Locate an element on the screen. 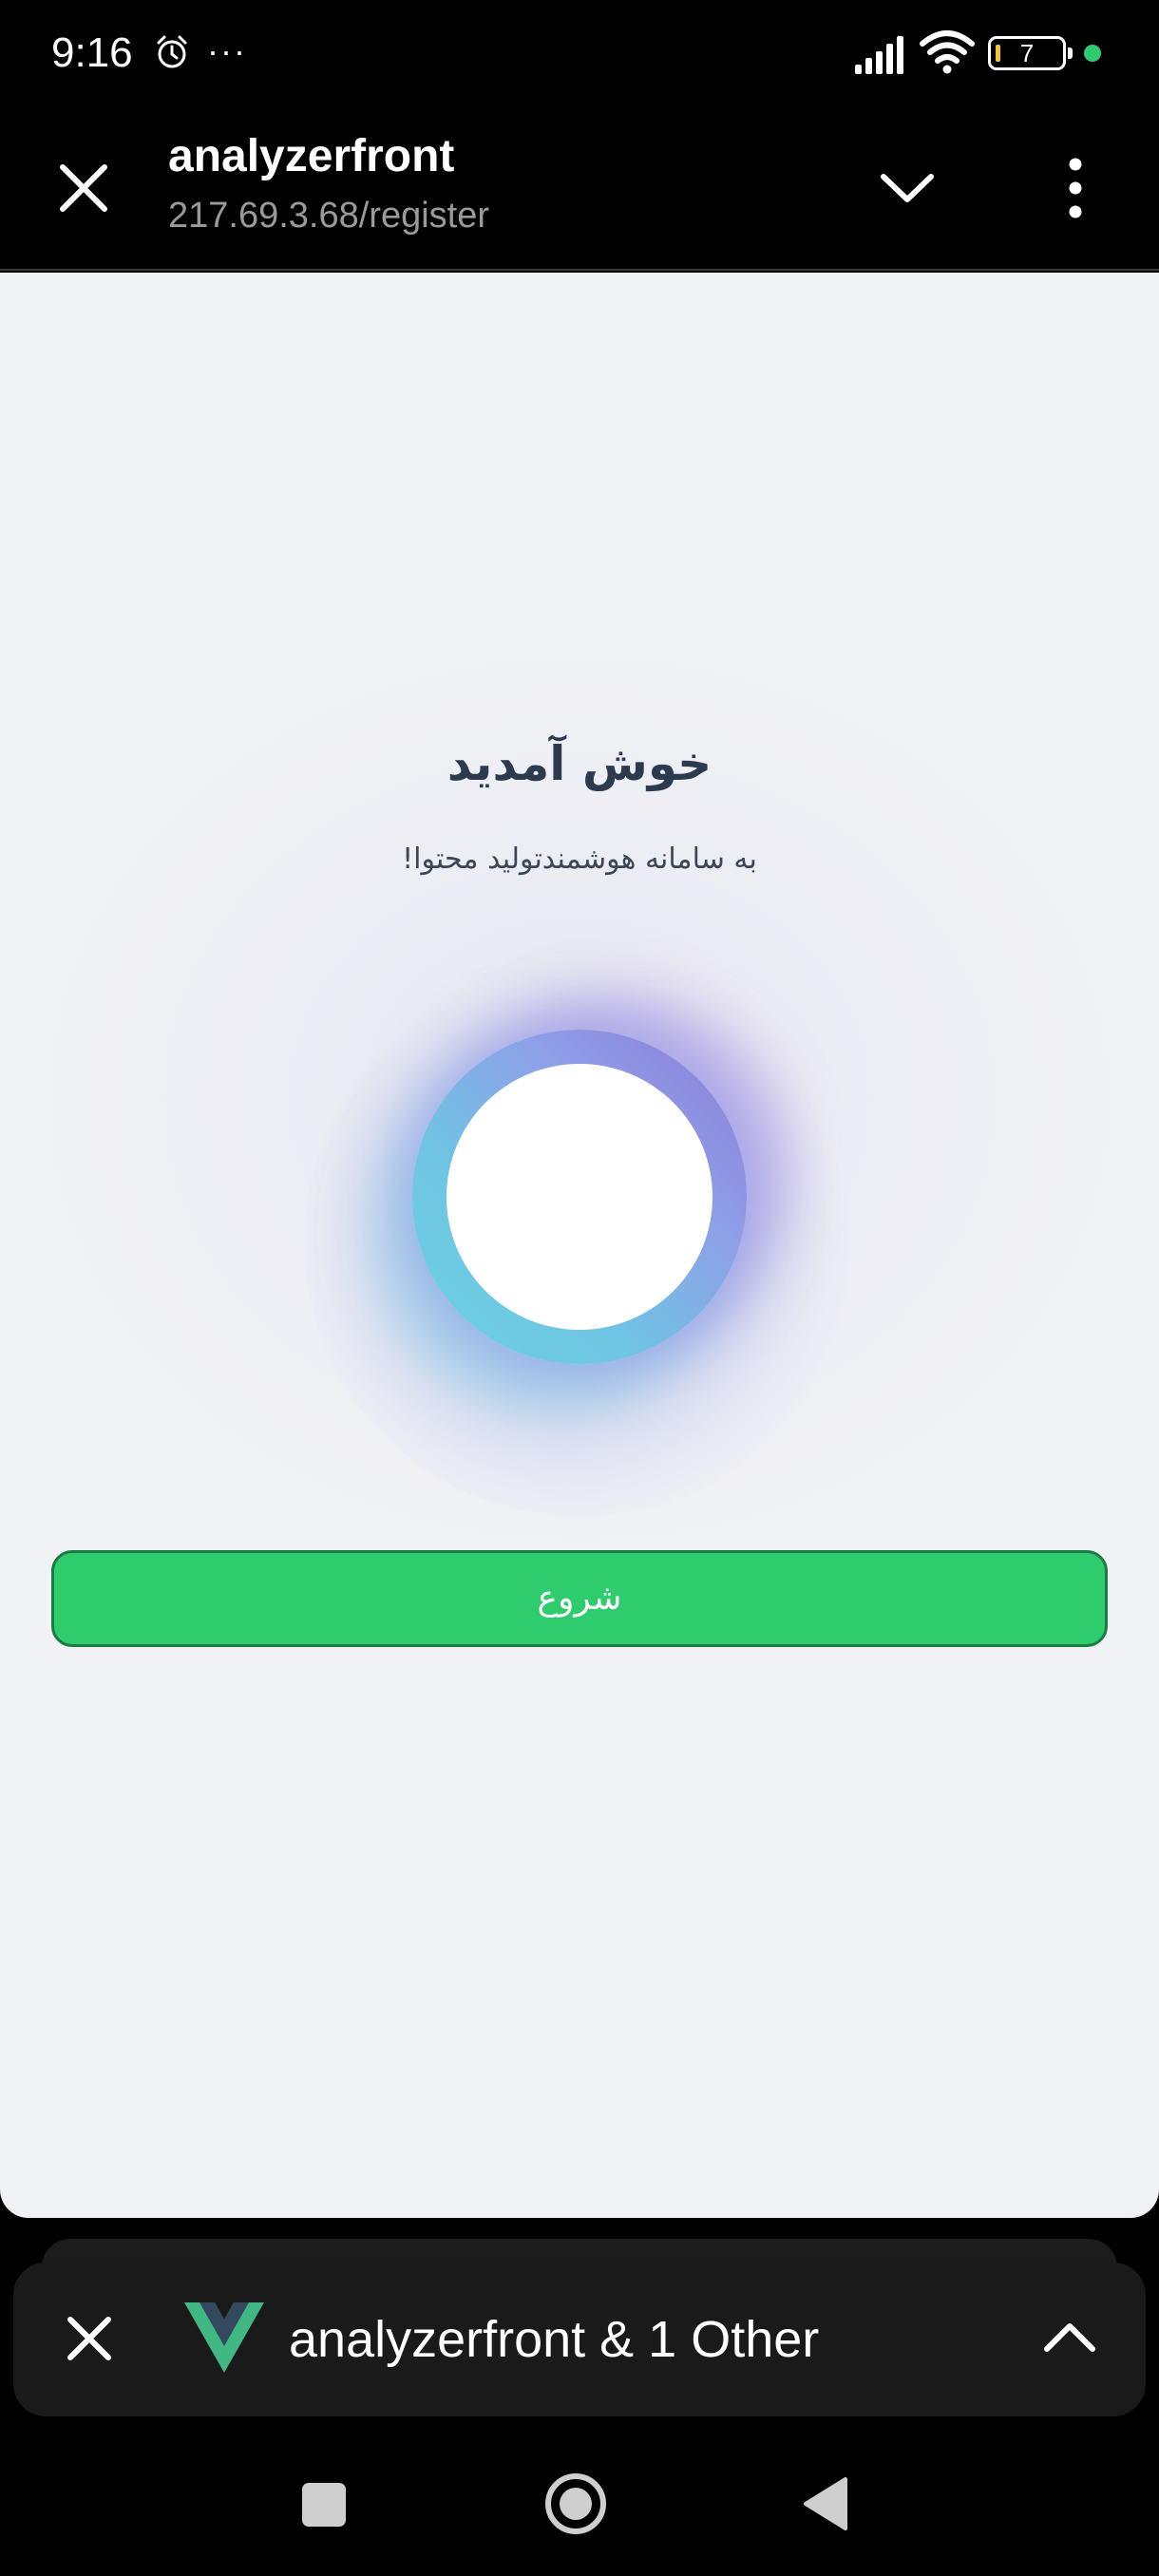 Image resolution: width=1159 pixels, height=2576 pixels. chevron-down-icon is located at coordinates (907, 188).